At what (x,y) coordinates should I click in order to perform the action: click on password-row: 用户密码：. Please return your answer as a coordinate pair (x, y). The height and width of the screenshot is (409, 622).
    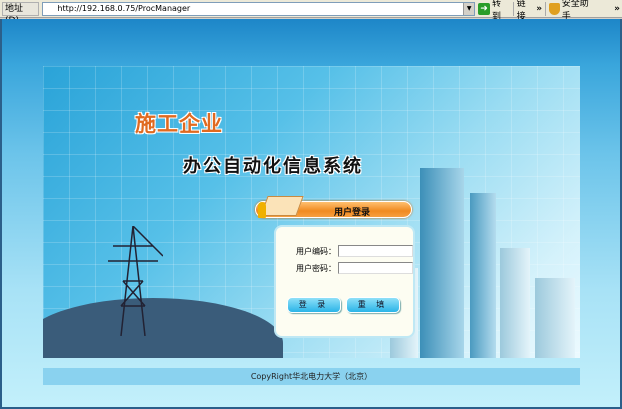
    Looking at the image, I should click on (344, 268).